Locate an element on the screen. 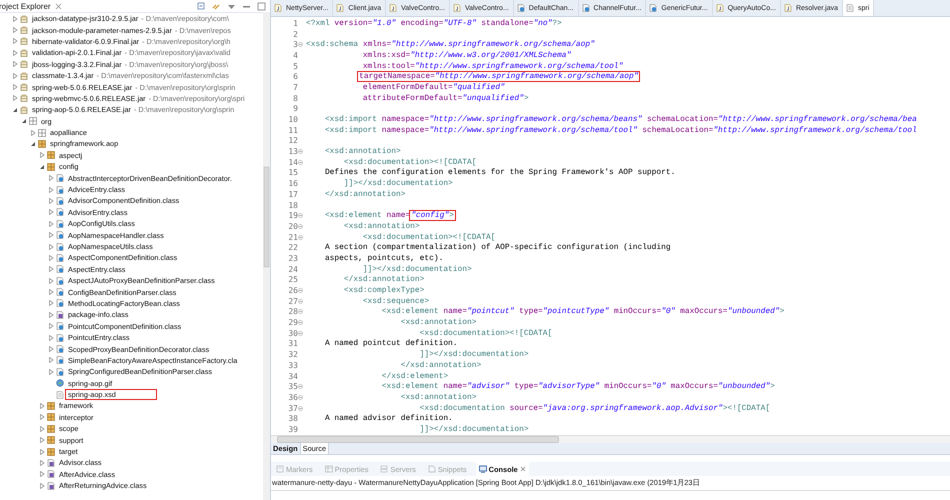  line-number: 5 is located at coordinates (295, 66).